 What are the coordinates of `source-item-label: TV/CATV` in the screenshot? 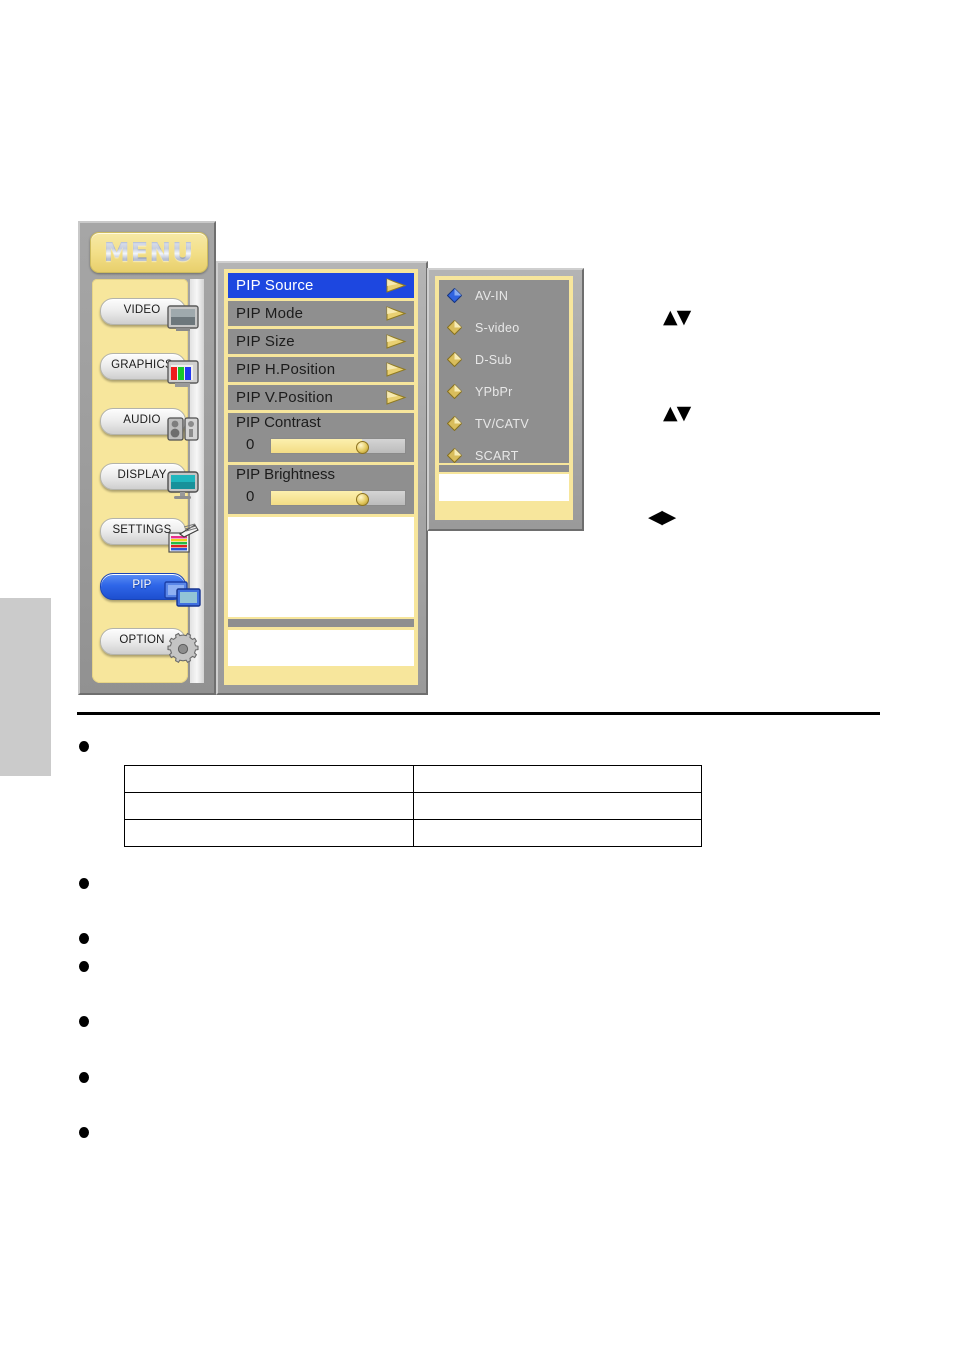 It's located at (502, 424).